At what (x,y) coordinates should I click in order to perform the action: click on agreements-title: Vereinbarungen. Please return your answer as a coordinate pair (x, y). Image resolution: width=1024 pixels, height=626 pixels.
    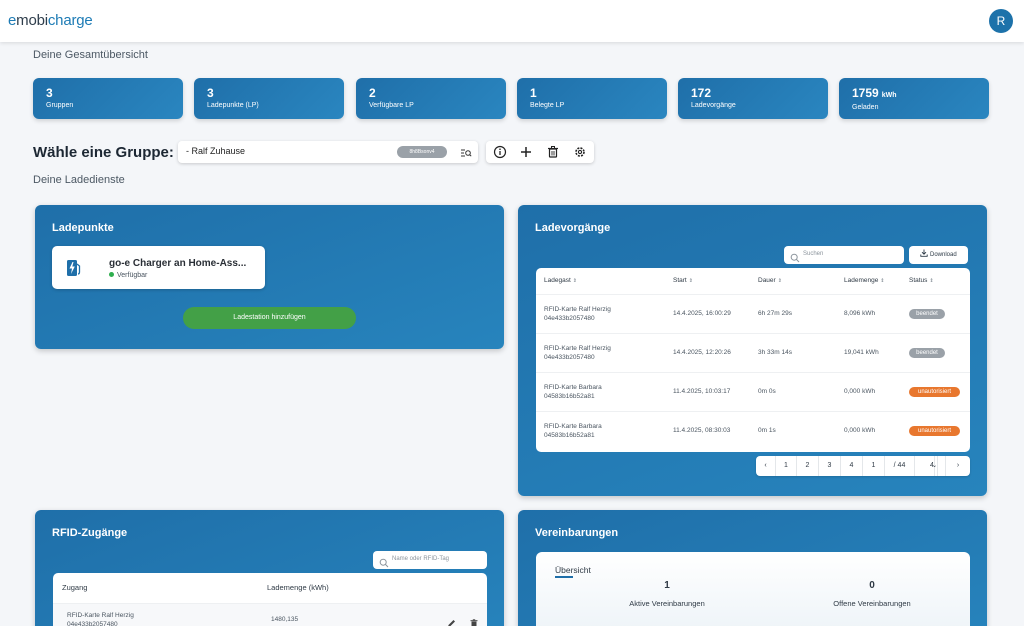
    Looking at the image, I should click on (577, 533).